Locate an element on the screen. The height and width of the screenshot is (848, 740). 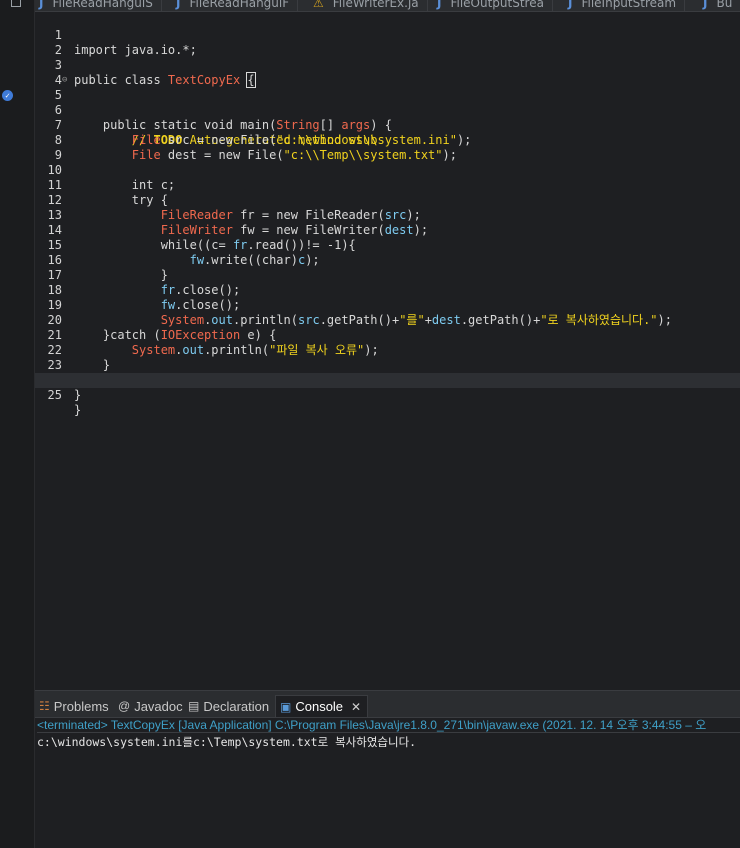
tab-problems: ☷ Problems is located at coordinates (74, 706).